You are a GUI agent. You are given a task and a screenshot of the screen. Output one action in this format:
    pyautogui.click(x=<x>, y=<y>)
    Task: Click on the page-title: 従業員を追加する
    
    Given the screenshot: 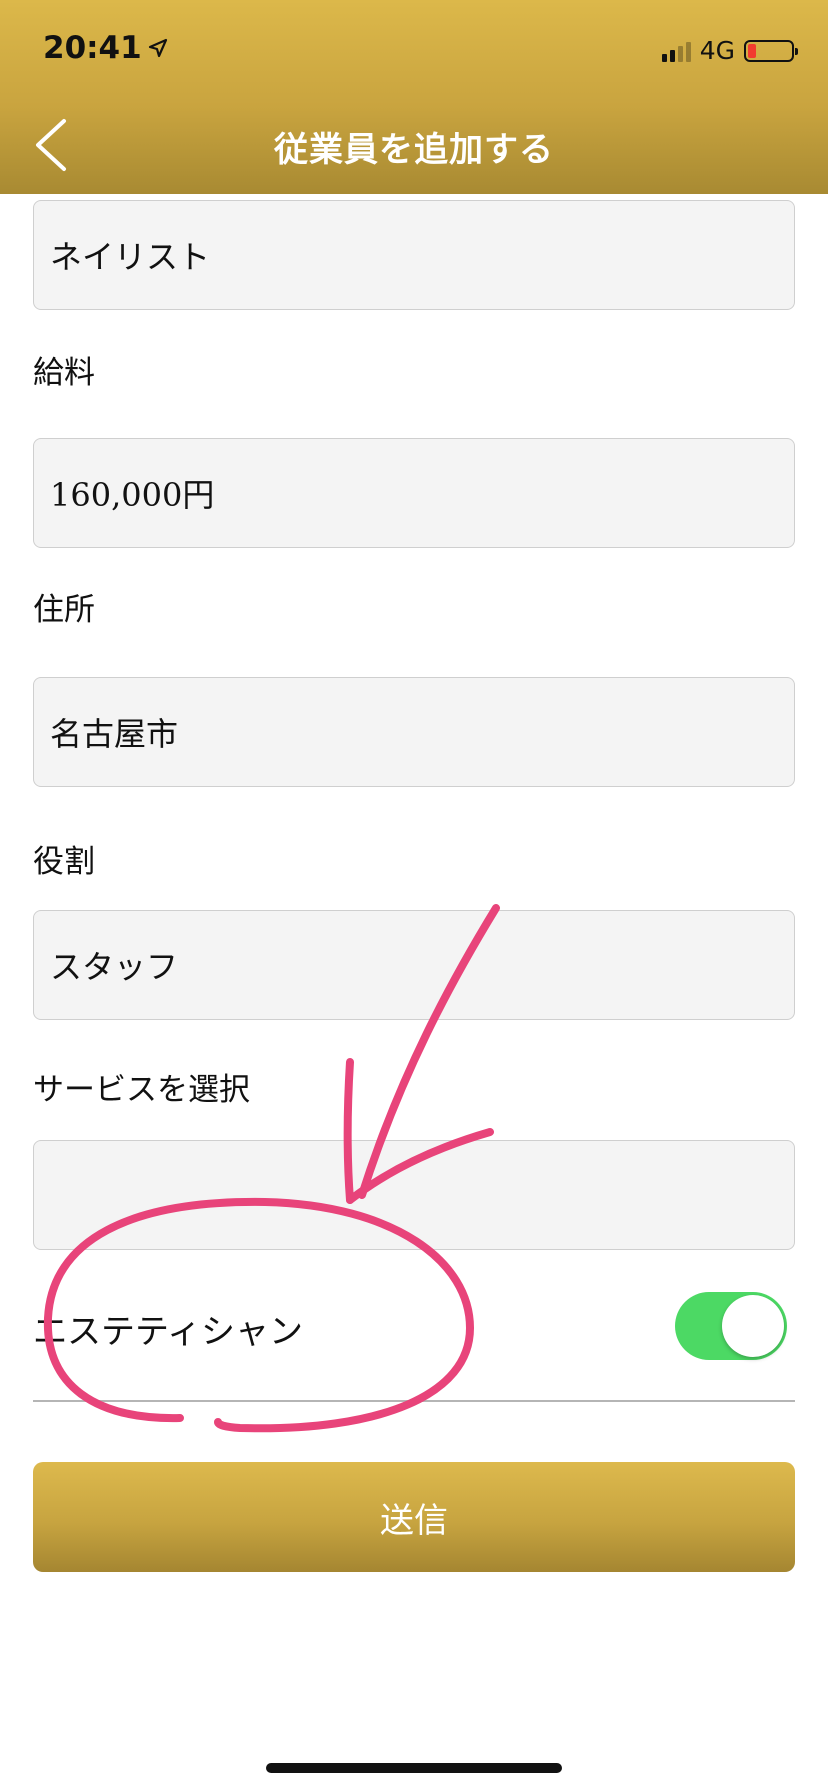 What is the action you would take?
    pyautogui.click(x=414, y=150)
    